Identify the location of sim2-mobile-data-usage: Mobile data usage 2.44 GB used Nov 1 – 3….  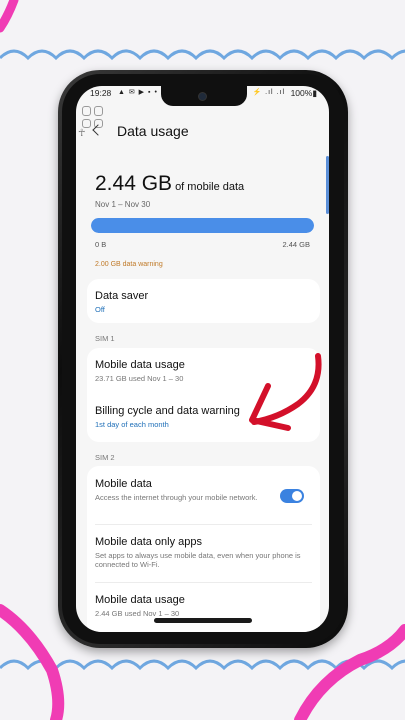
(202, 606).